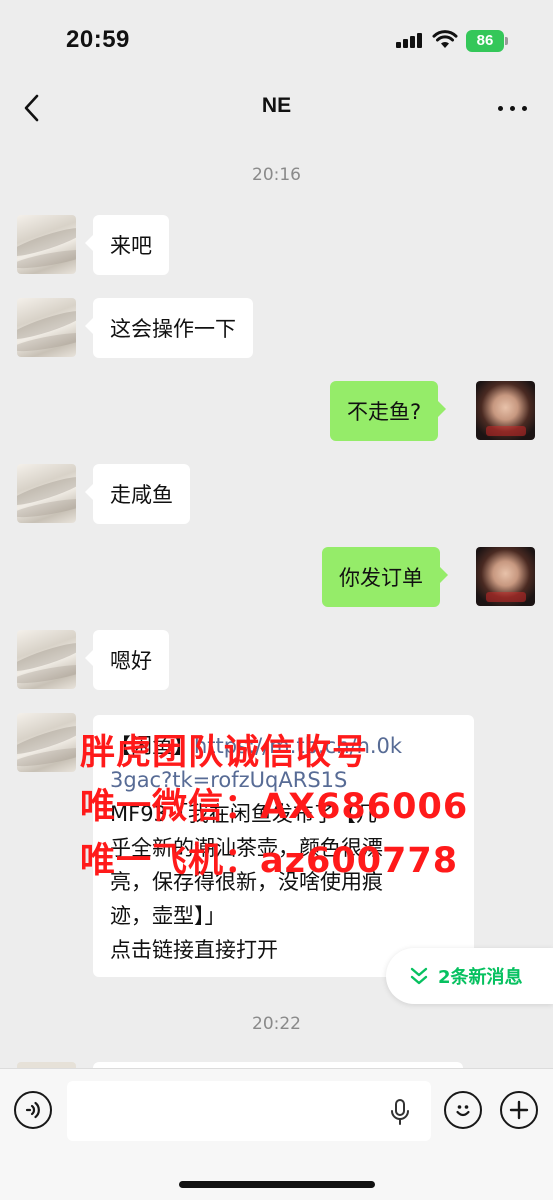 This screenshot has width=553, height=1200. I want to click on message-text: 走咸鱼, so click(141, 495).